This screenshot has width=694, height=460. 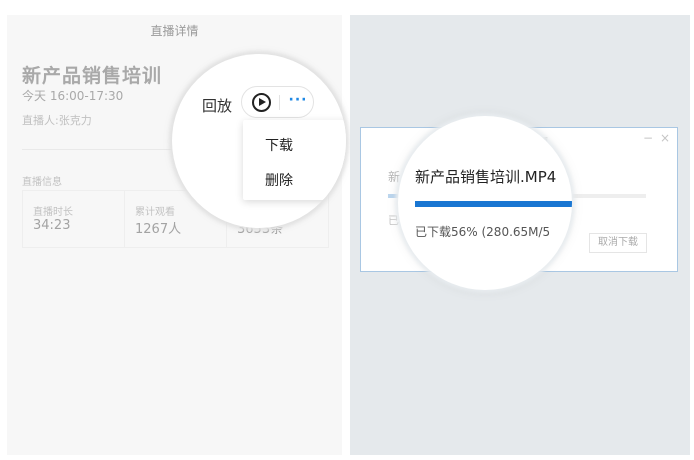 What do you see at coordinates (53, 212) in the screenshot?
I see `stat-label: 直播时长` at bounding box center [53, 212].